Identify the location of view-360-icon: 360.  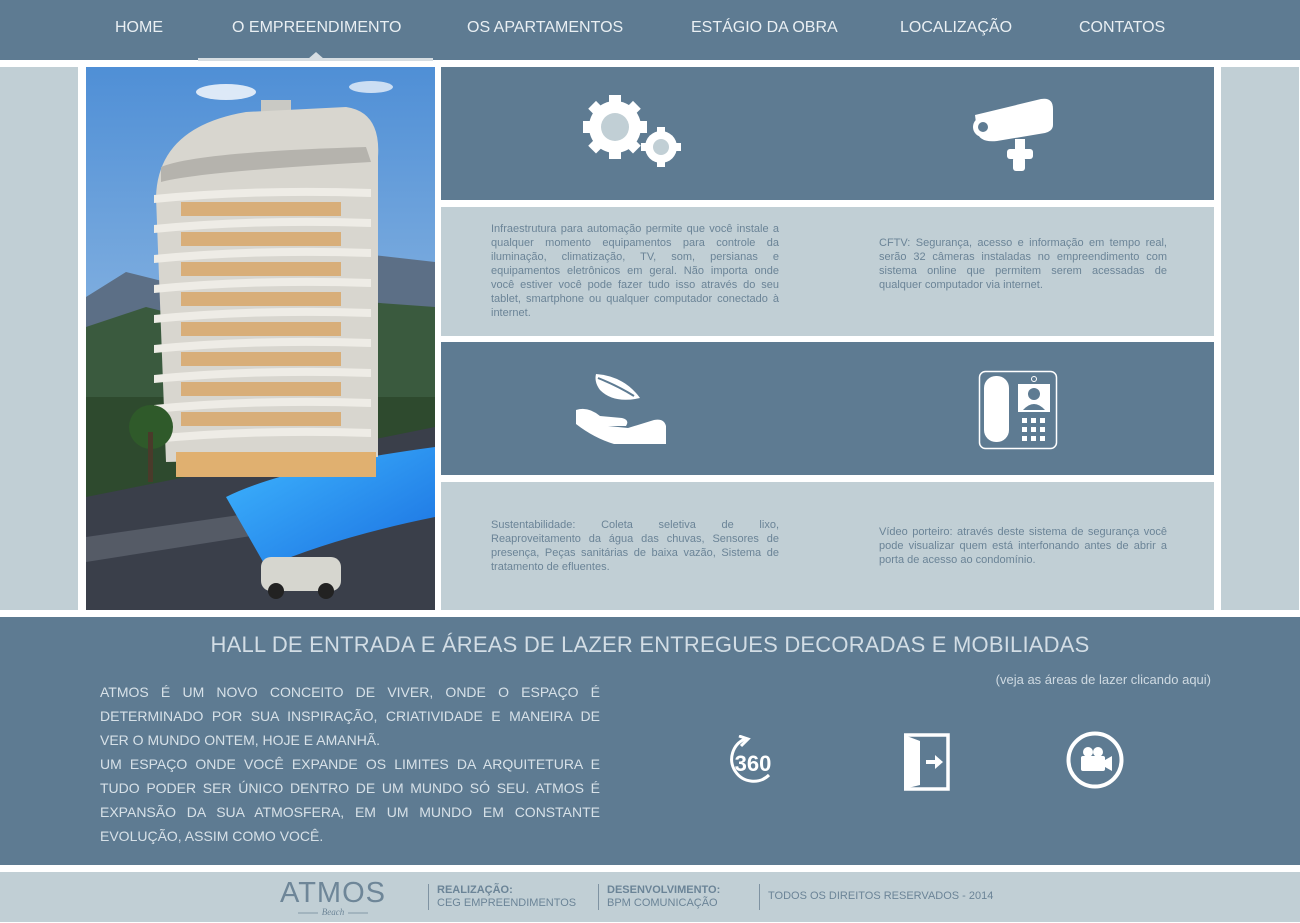
(751, 758).